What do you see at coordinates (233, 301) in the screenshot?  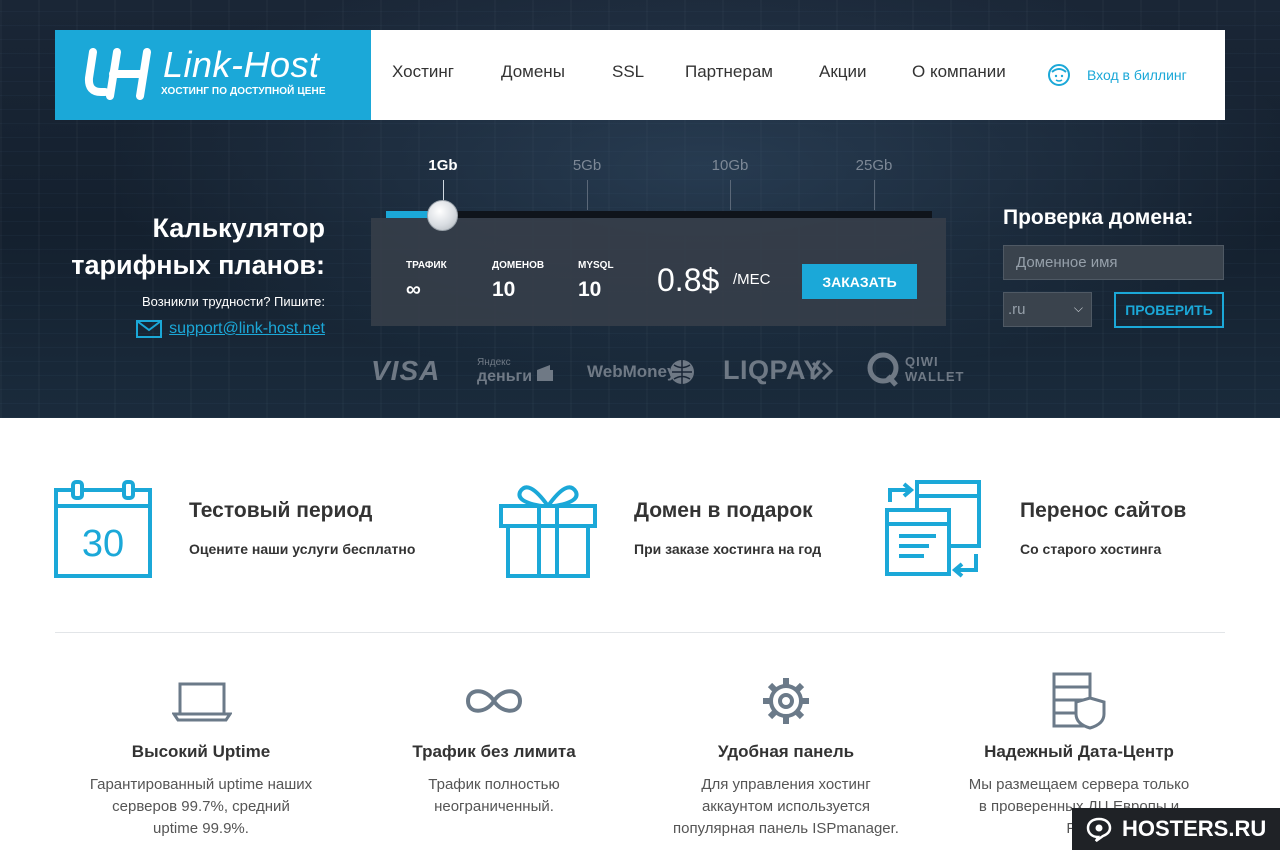 I see `calculator-help-text: Возникли трудности? Пишите:` at bounding box center [233, 301].